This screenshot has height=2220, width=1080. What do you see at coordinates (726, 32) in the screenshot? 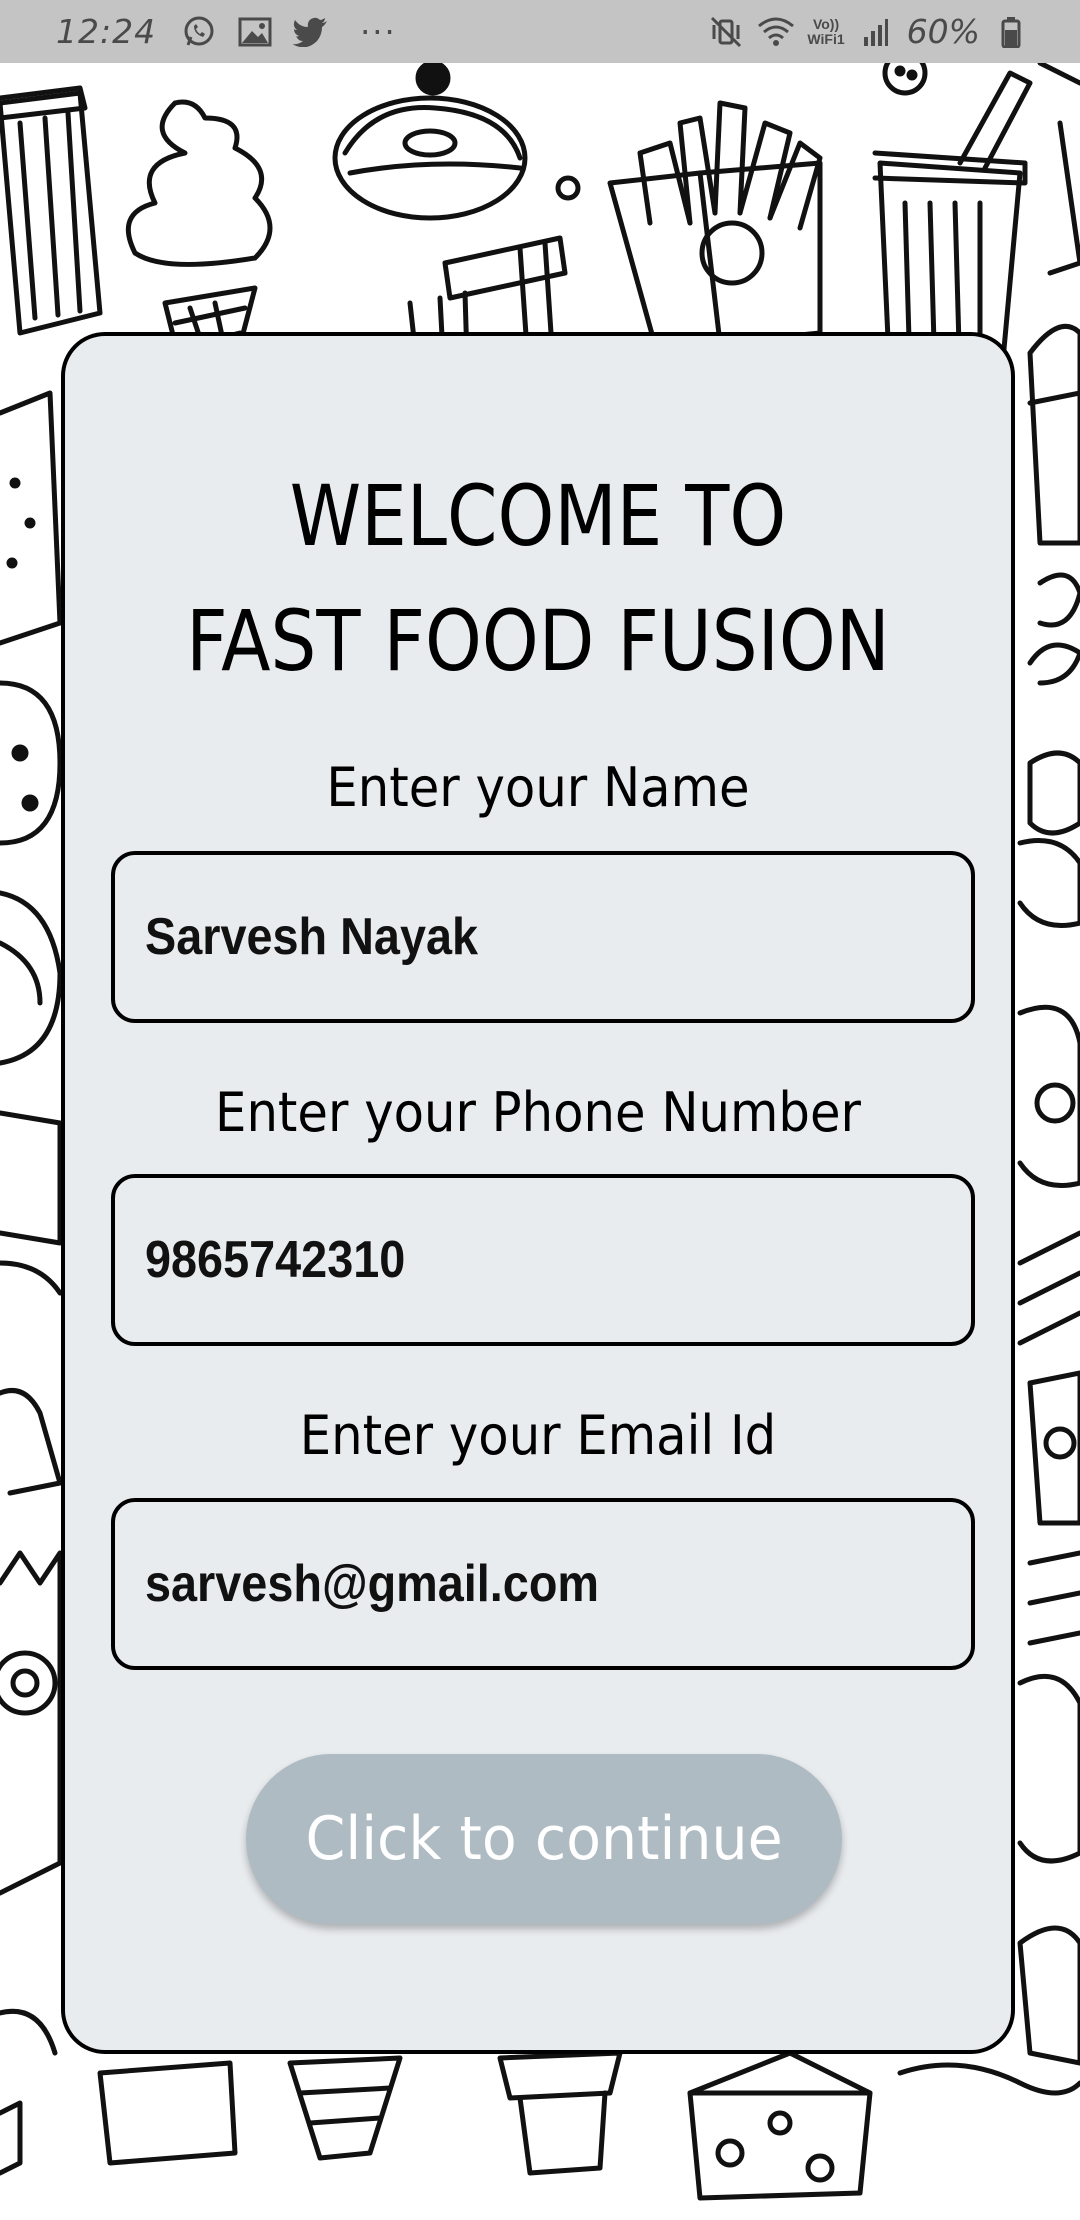
I see `mute-vibrate-icon` at bounding box center [726, 32].